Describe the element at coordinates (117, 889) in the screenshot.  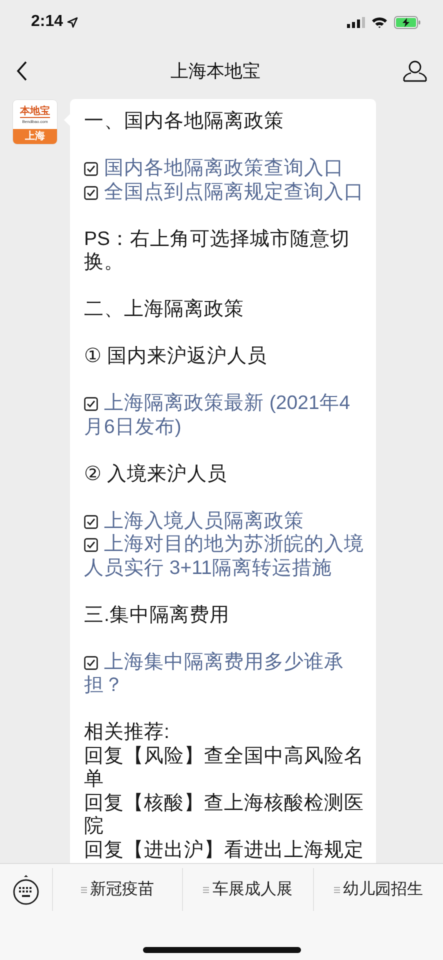
I see `menu-tab: 新冠疫苗` at that location.